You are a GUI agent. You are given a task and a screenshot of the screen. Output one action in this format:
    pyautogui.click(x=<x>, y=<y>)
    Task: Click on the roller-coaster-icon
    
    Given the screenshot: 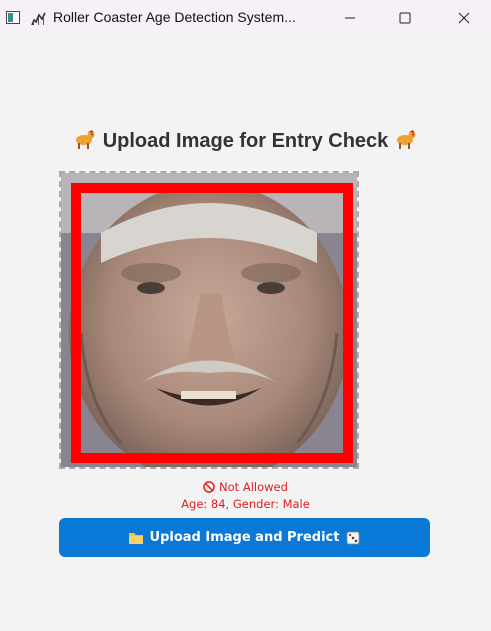 What is the action you would take?
    pyautogui.click(x=38, y=19)
    